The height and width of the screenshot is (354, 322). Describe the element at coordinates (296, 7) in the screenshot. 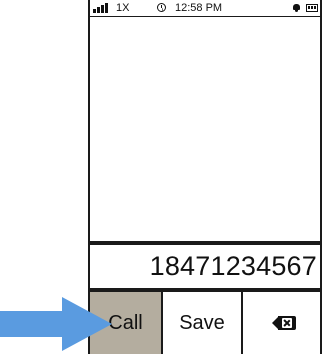

I see `vibrate-icon` at that location.